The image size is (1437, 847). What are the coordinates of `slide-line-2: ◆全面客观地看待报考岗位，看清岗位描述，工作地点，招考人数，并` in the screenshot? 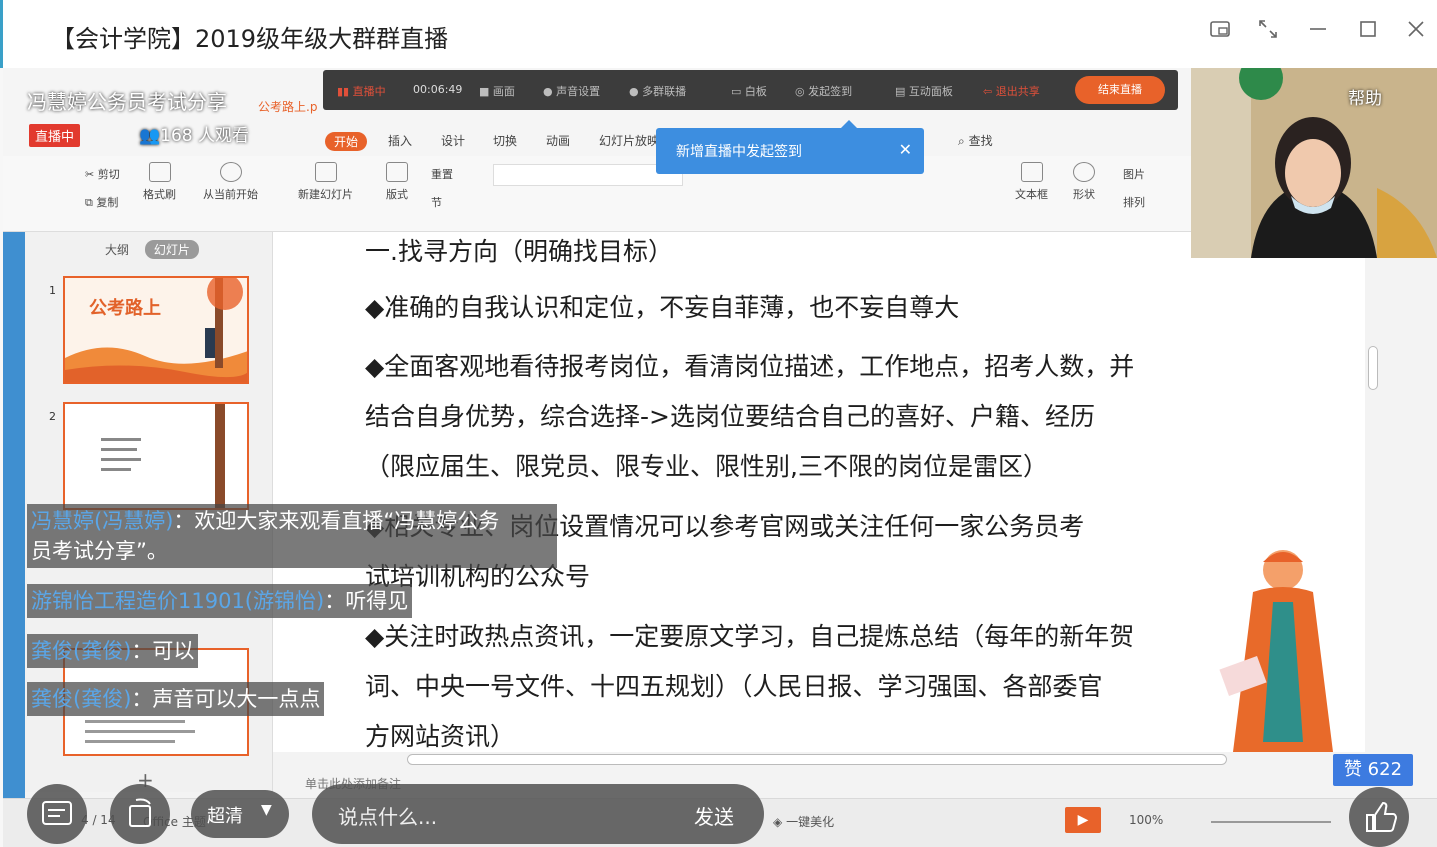 It's located at (750, 366).